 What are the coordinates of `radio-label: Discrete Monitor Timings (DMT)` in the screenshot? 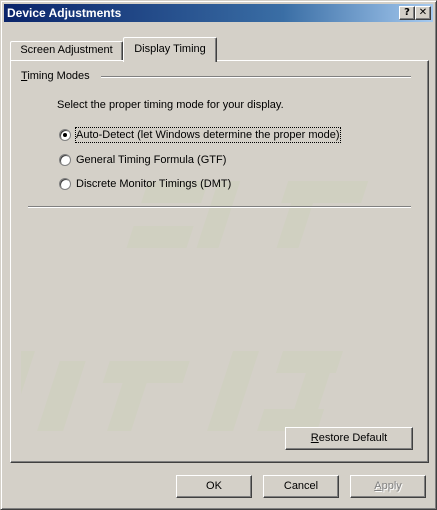 It's located at (153, 184).